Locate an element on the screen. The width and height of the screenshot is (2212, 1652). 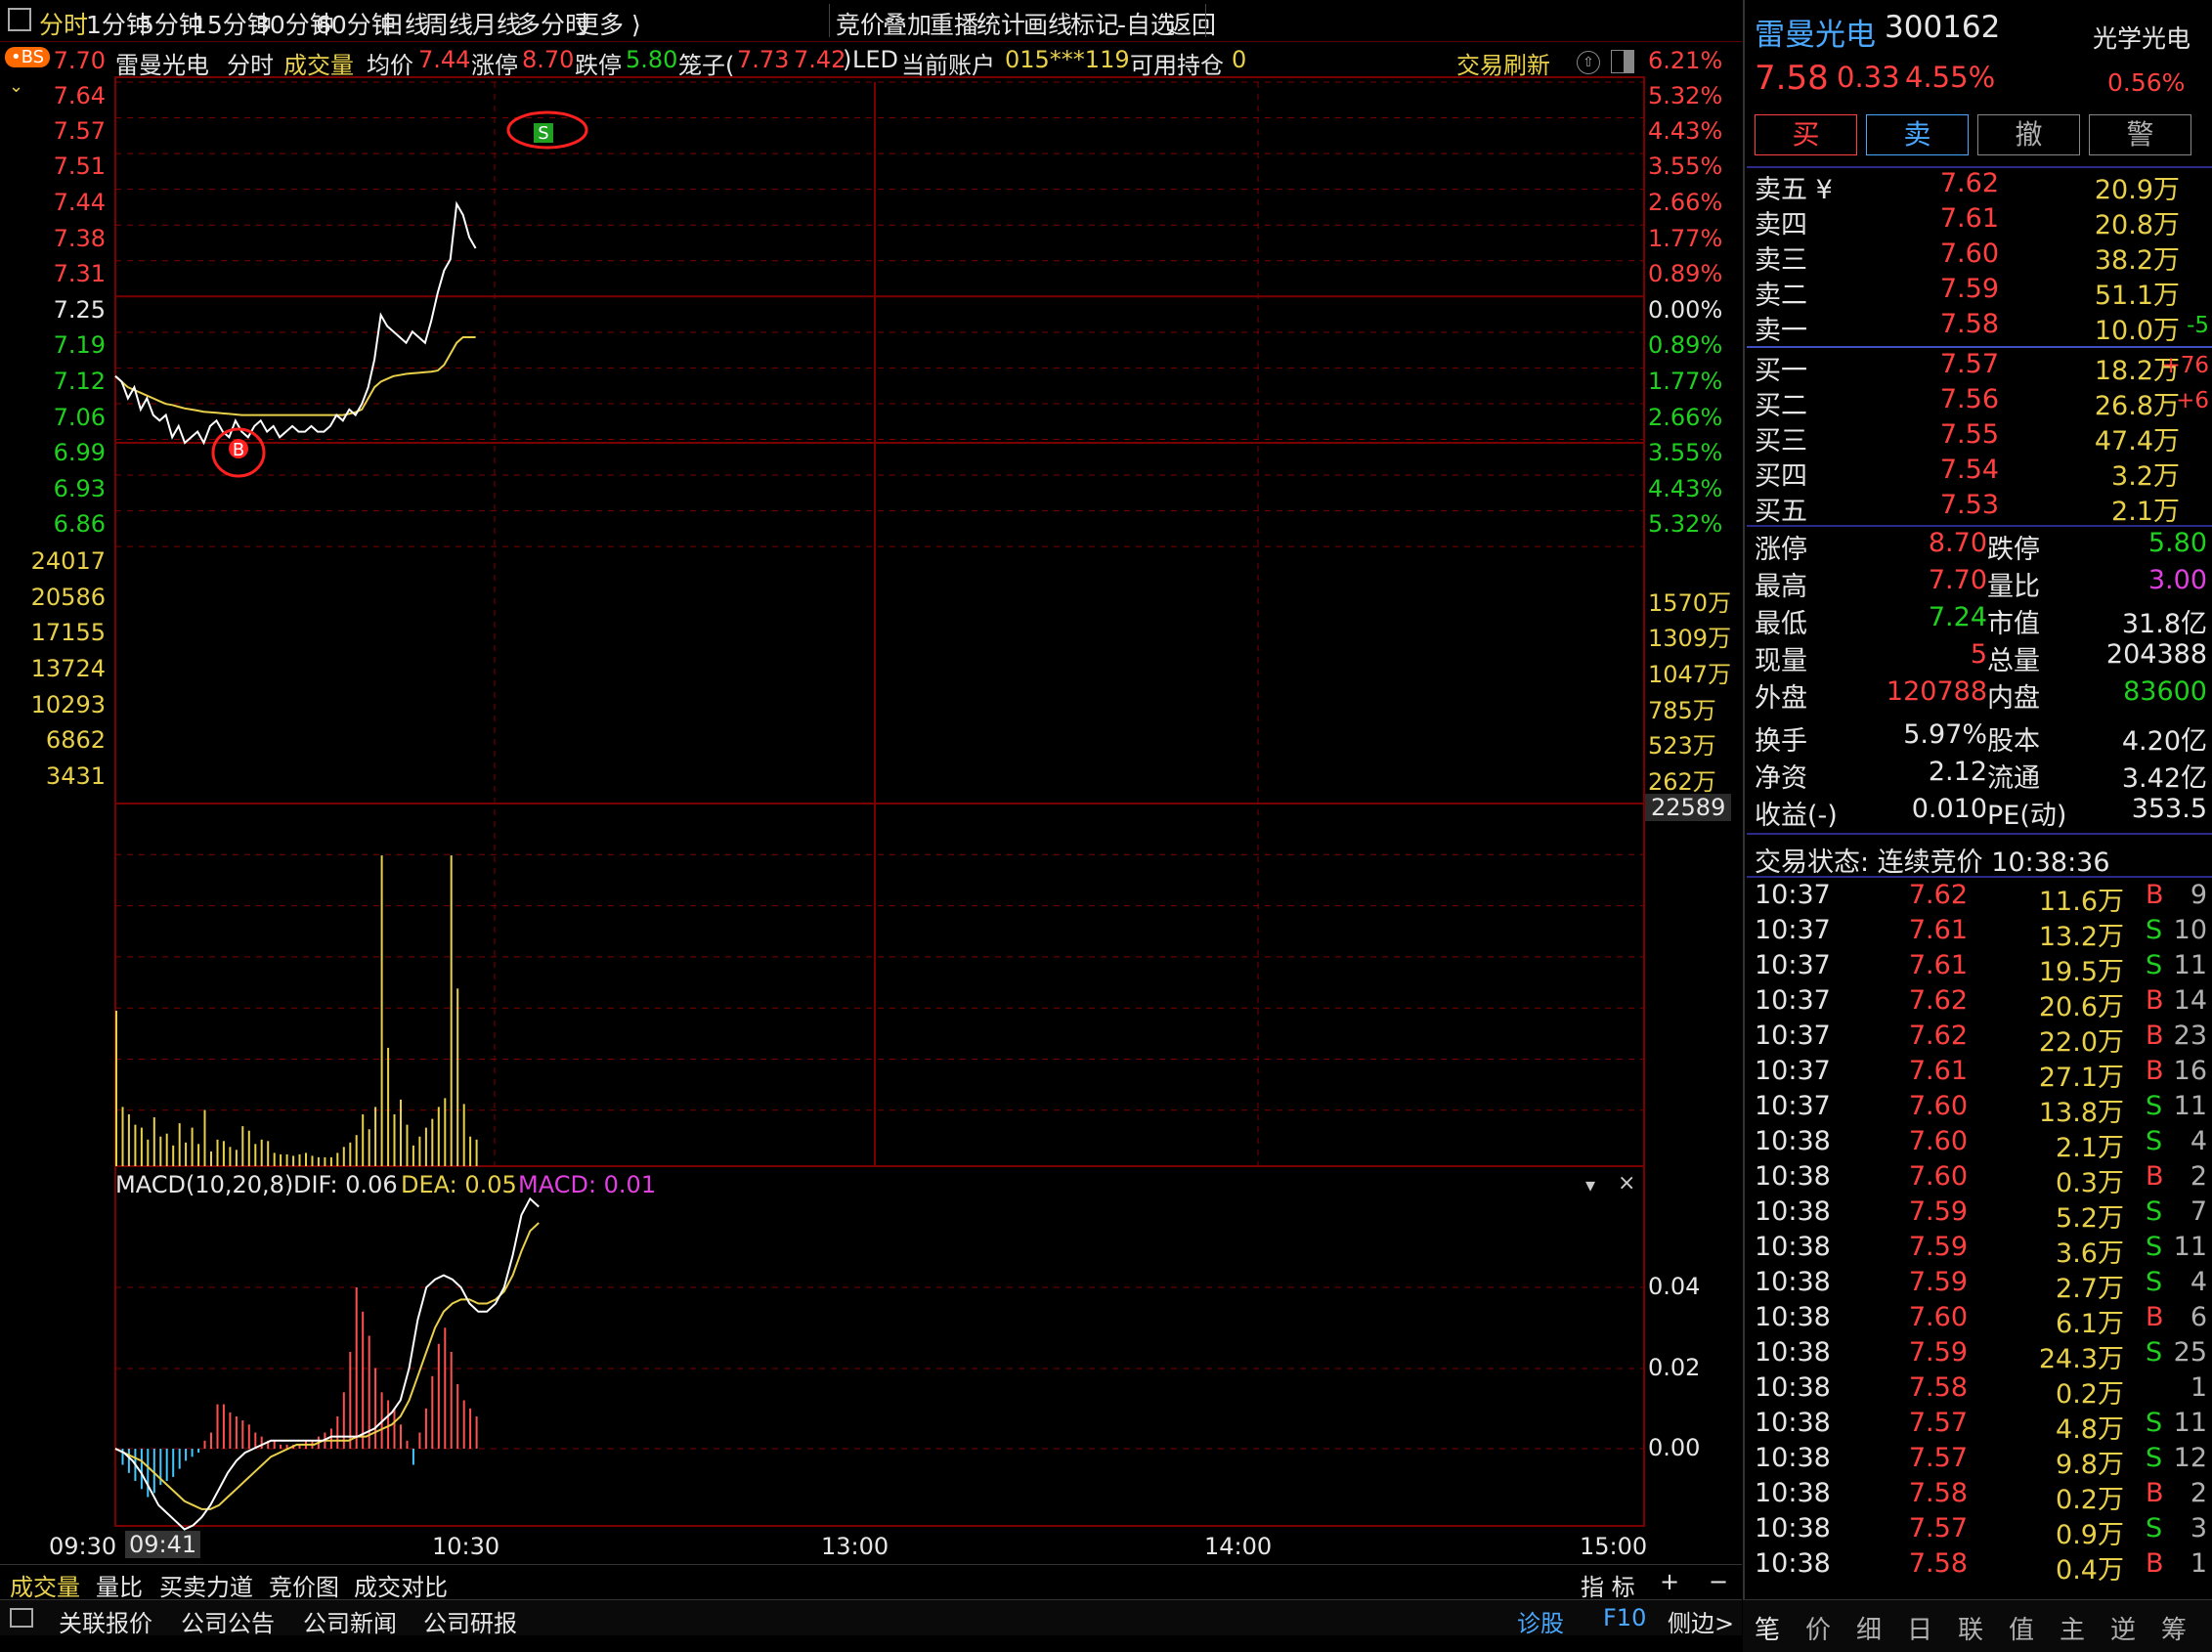
asks-price-0: 7.62 is located at coordinates (1950, 183).